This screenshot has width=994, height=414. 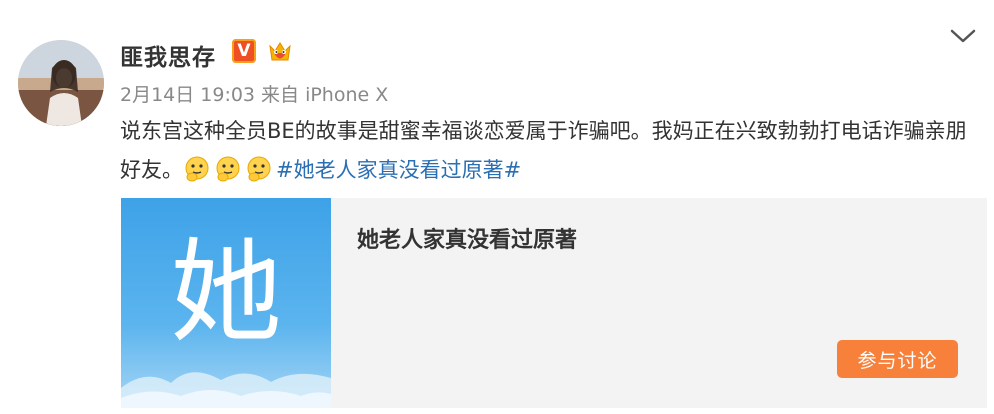 What do you see at coordinates (226, 390) in the screenshot?
I see `cloud-decoration` at bounding box center [226, 390].